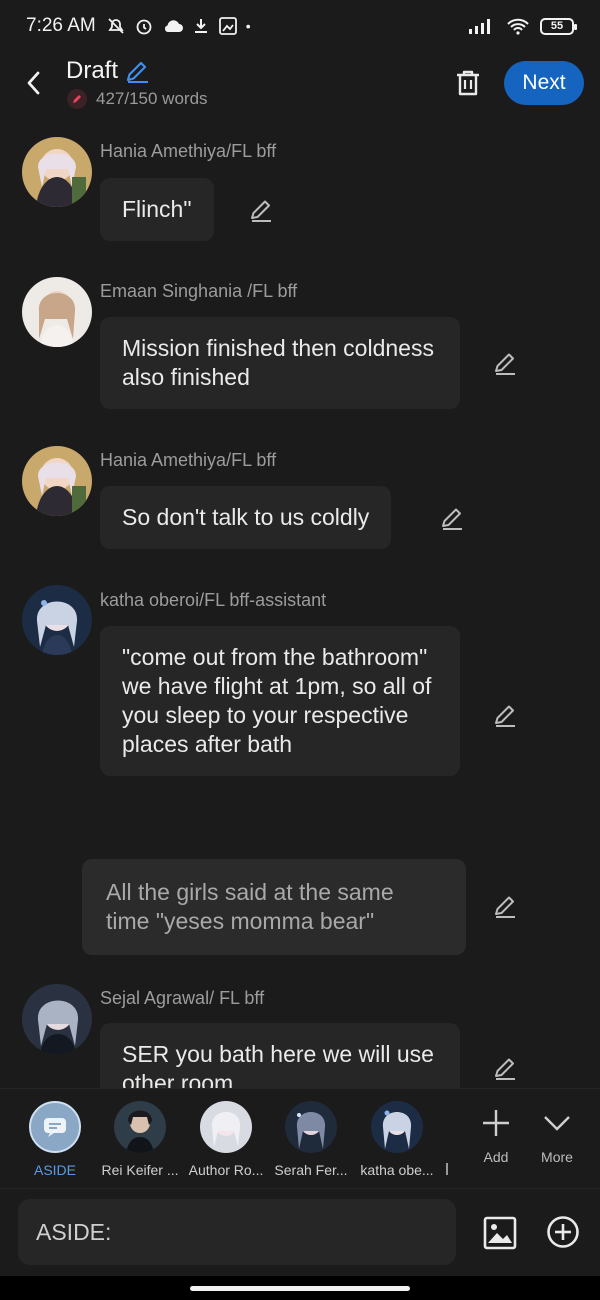 The height and width of the screenshot is (1300, 600). Describe the element at coordinates (157, 209) in the screenshot. I see `message-bubble: Flinch"` at that location.